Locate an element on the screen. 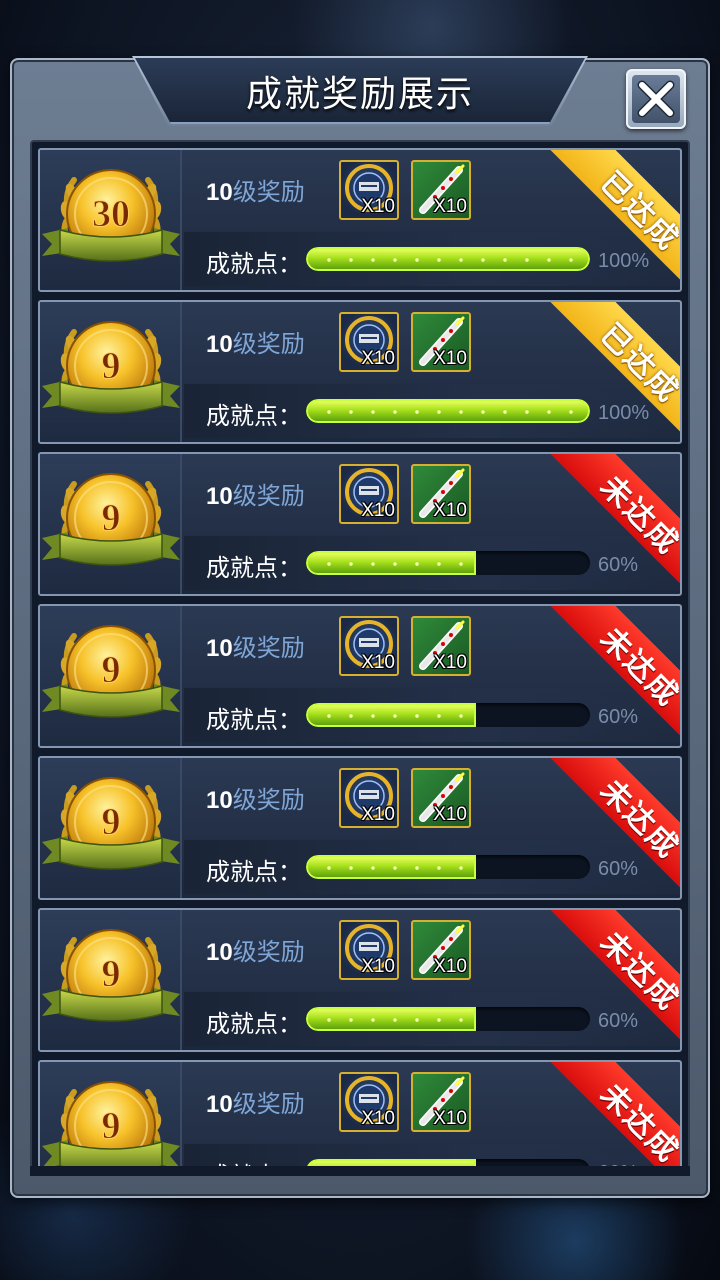 This screenshot has width=720, height=1280. gold-medal-icon: 30 is located at coordinates (111, 215).